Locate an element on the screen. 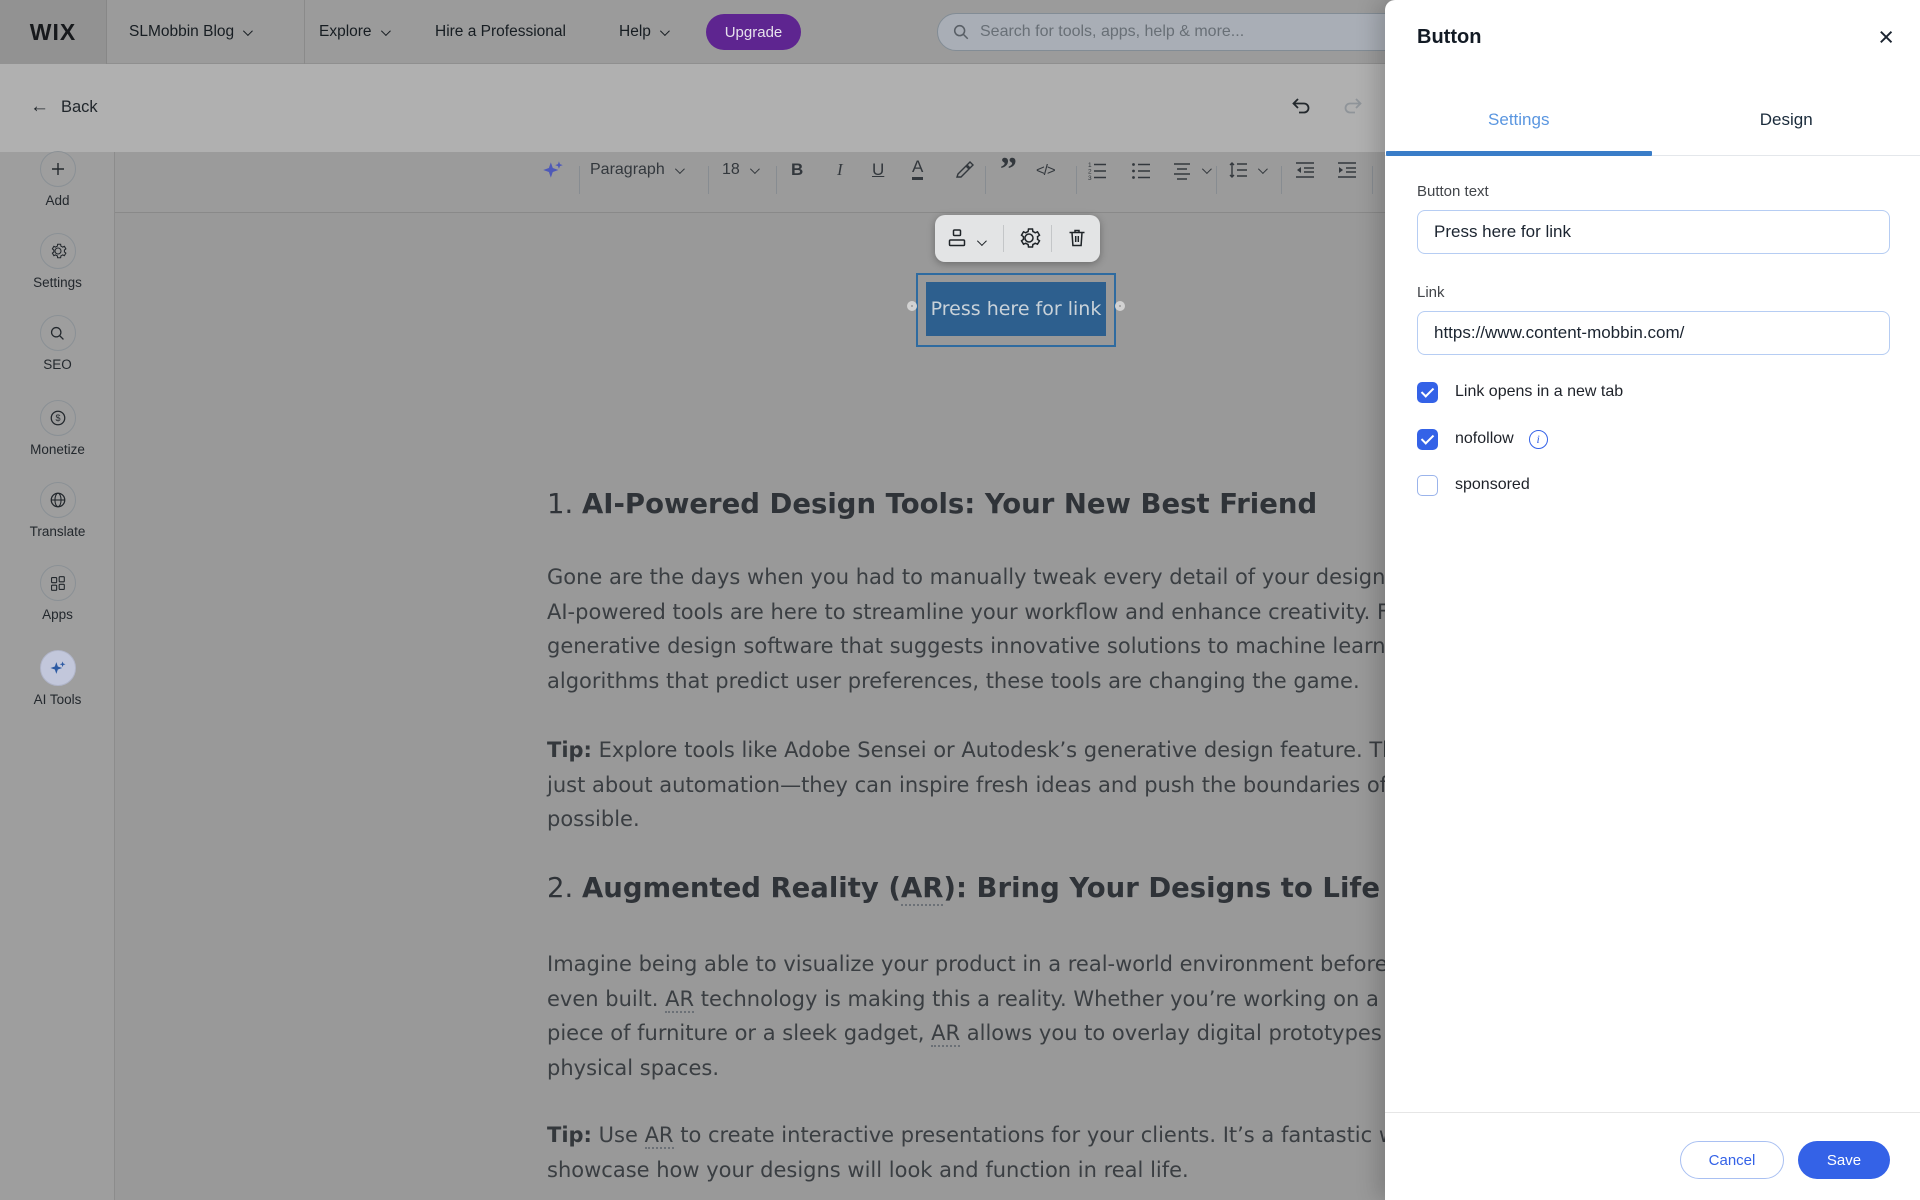 This screenshot has width=1920, height=1200. indent-icon is located at coordinates (1347, 170).